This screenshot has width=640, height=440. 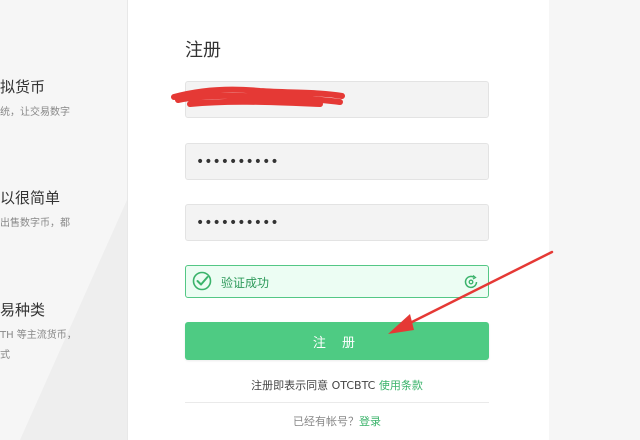 What do you see at coordinates (30, 198) in the screenshot?
I see `feature-title: 以很简单` at bounding box center [30, 198].